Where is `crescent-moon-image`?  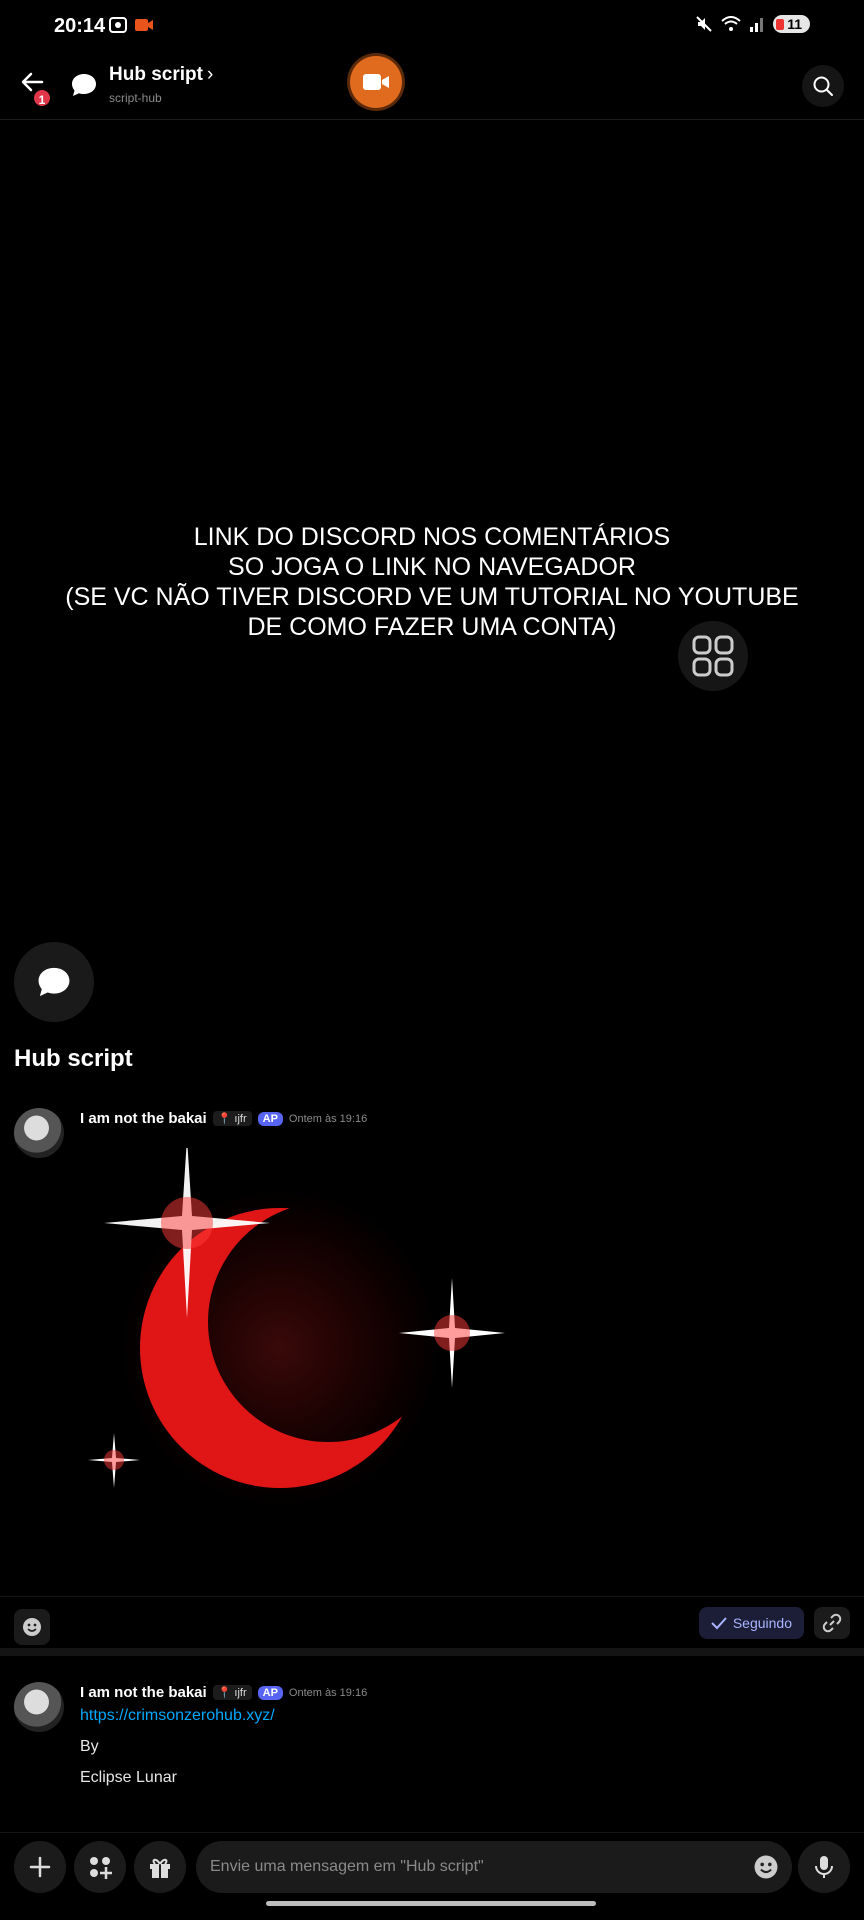 crescent-moon-image is located at coordinates (300, 1333).